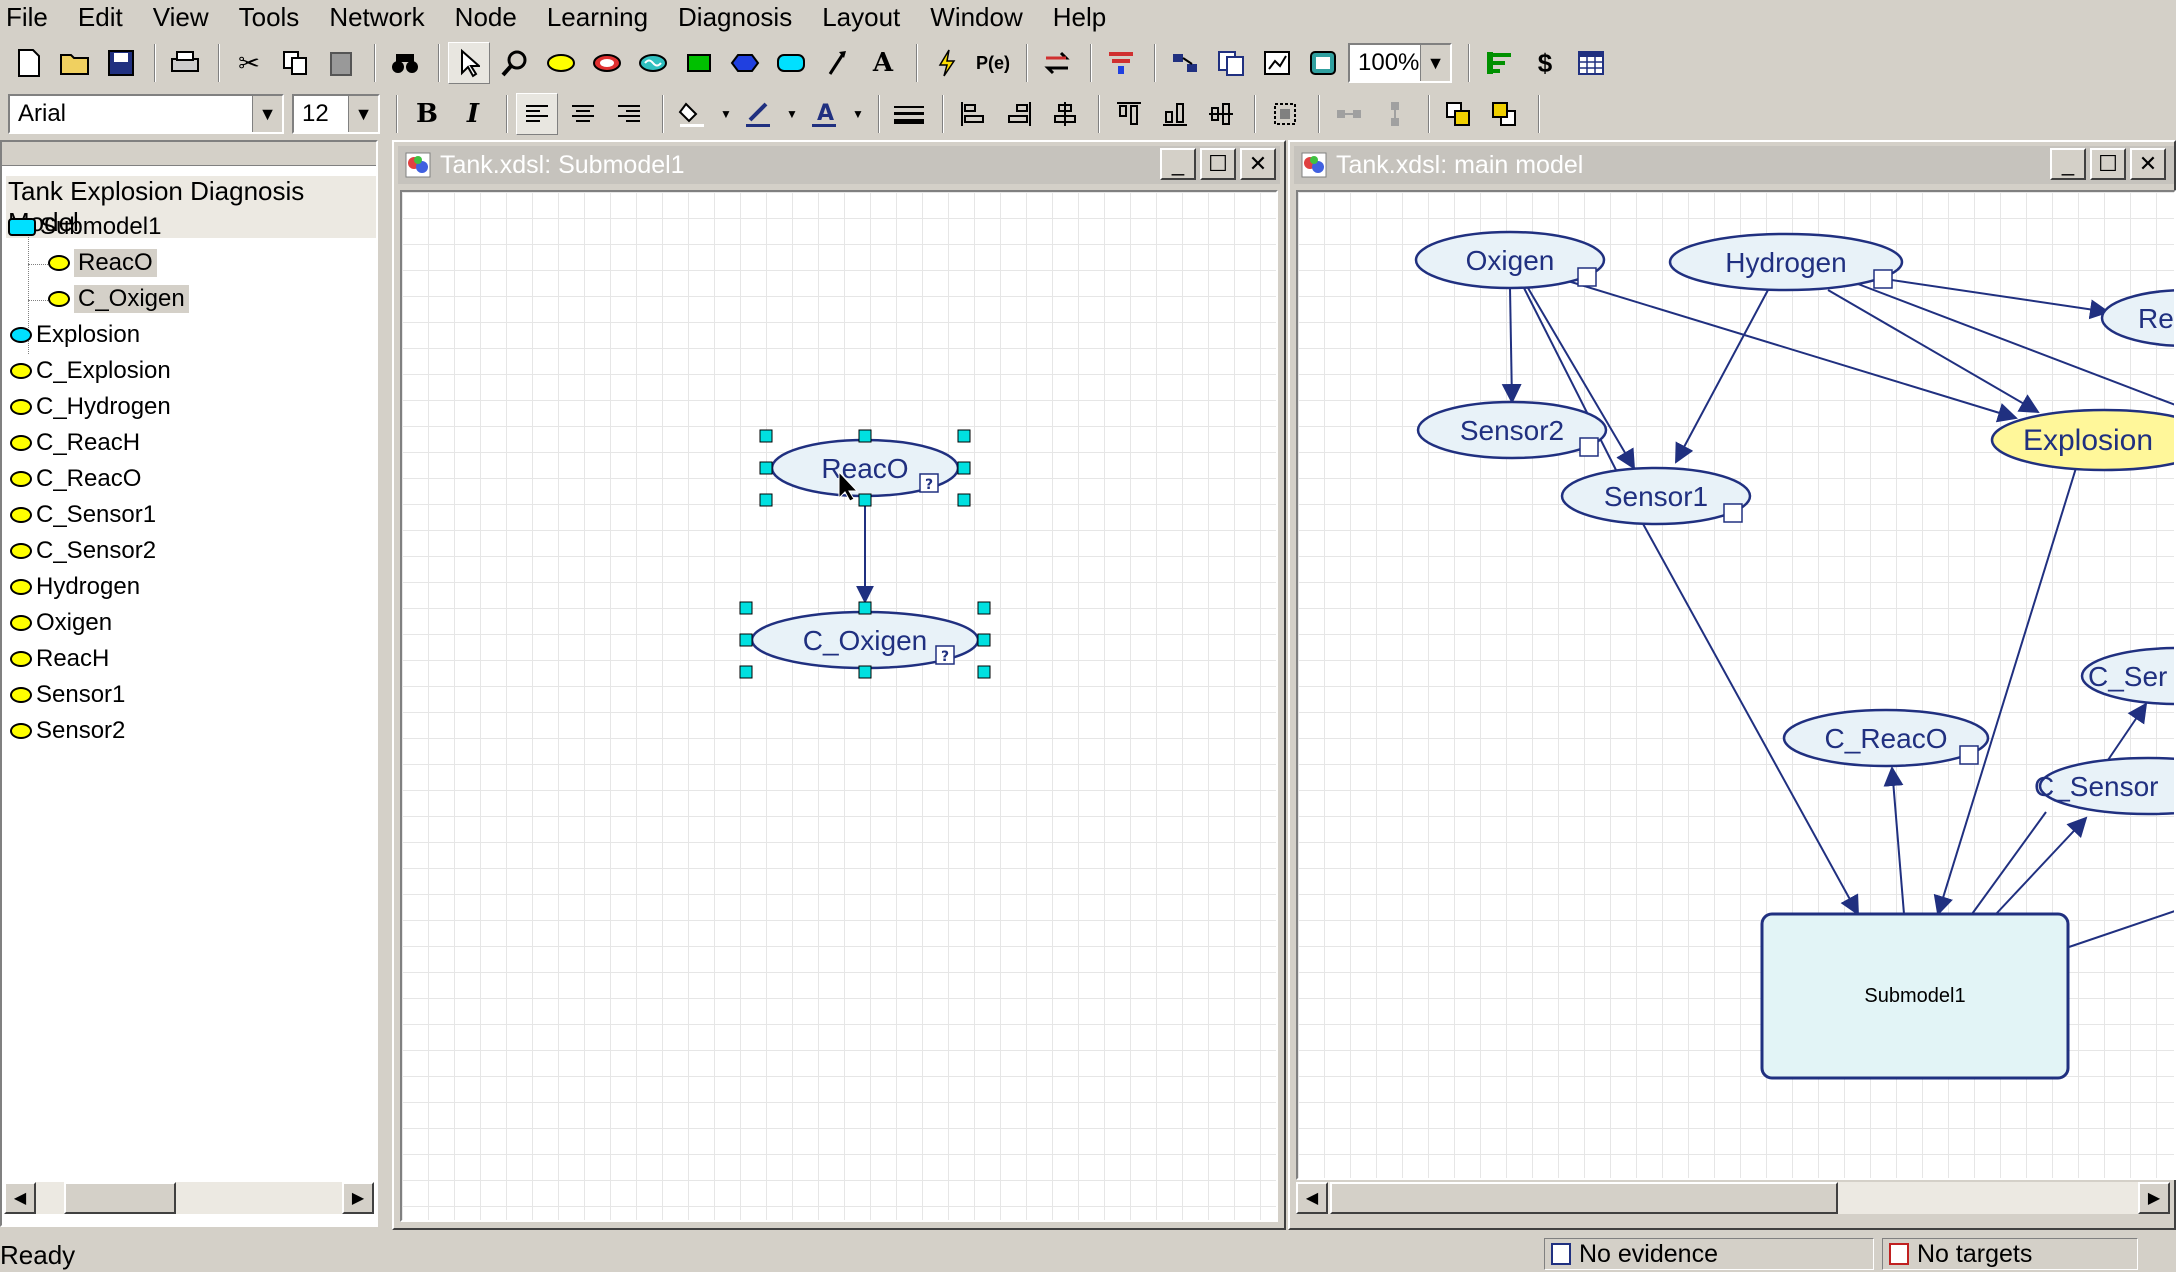  What do you see at coordinates (341, 63) in the screenshot?
I see `paste-icon` at bounding box center [341, 63].